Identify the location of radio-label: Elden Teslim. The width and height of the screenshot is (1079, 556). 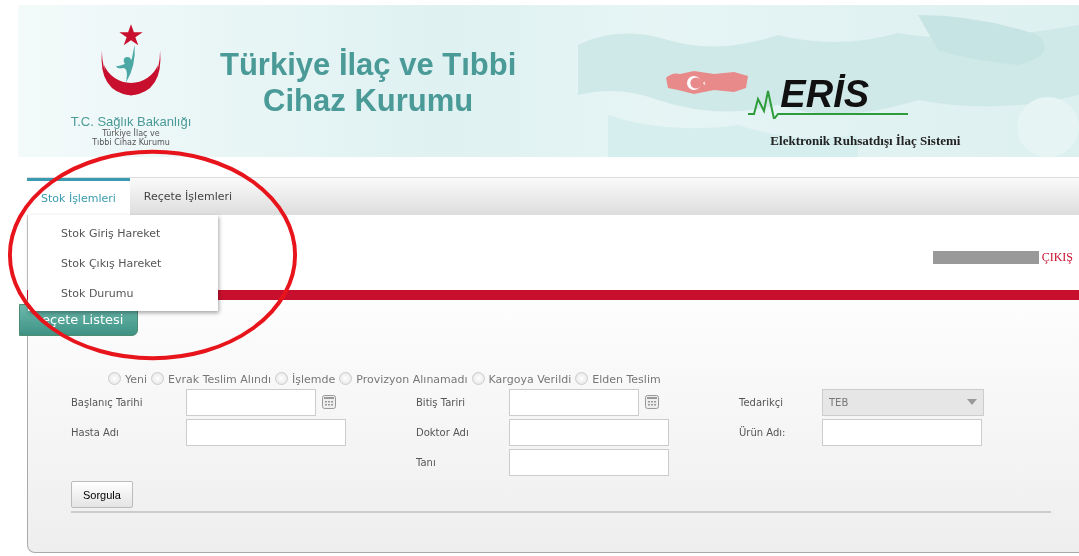
(626, 379).